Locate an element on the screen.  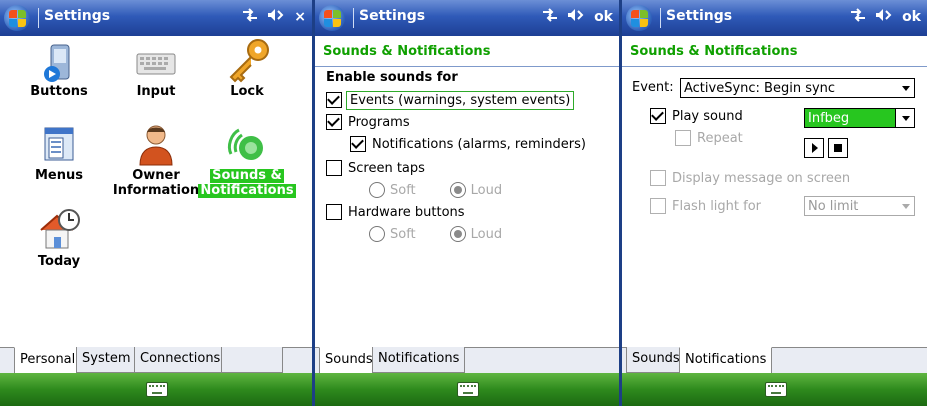
title-bar: Settings × is located at coordinates (156, 18).